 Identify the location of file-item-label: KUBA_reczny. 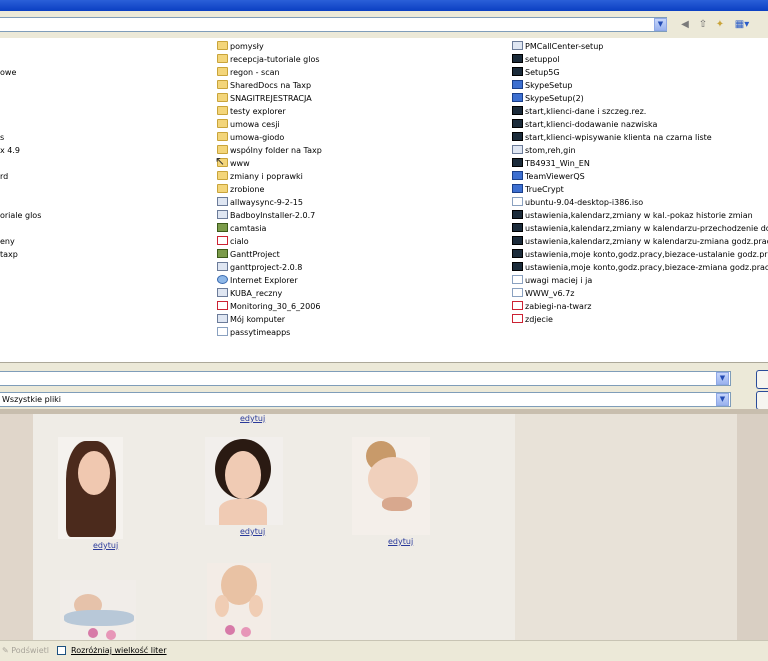
(256, 293).